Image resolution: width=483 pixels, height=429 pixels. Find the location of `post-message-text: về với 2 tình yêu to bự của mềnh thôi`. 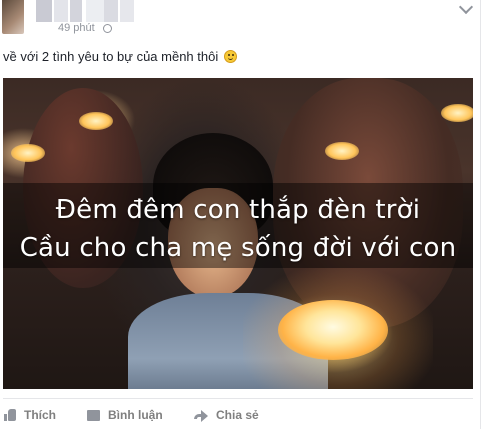

post-message-text: về với 2 tình yêu to bự của mềnh thôi is located at coordinates (111, 56).